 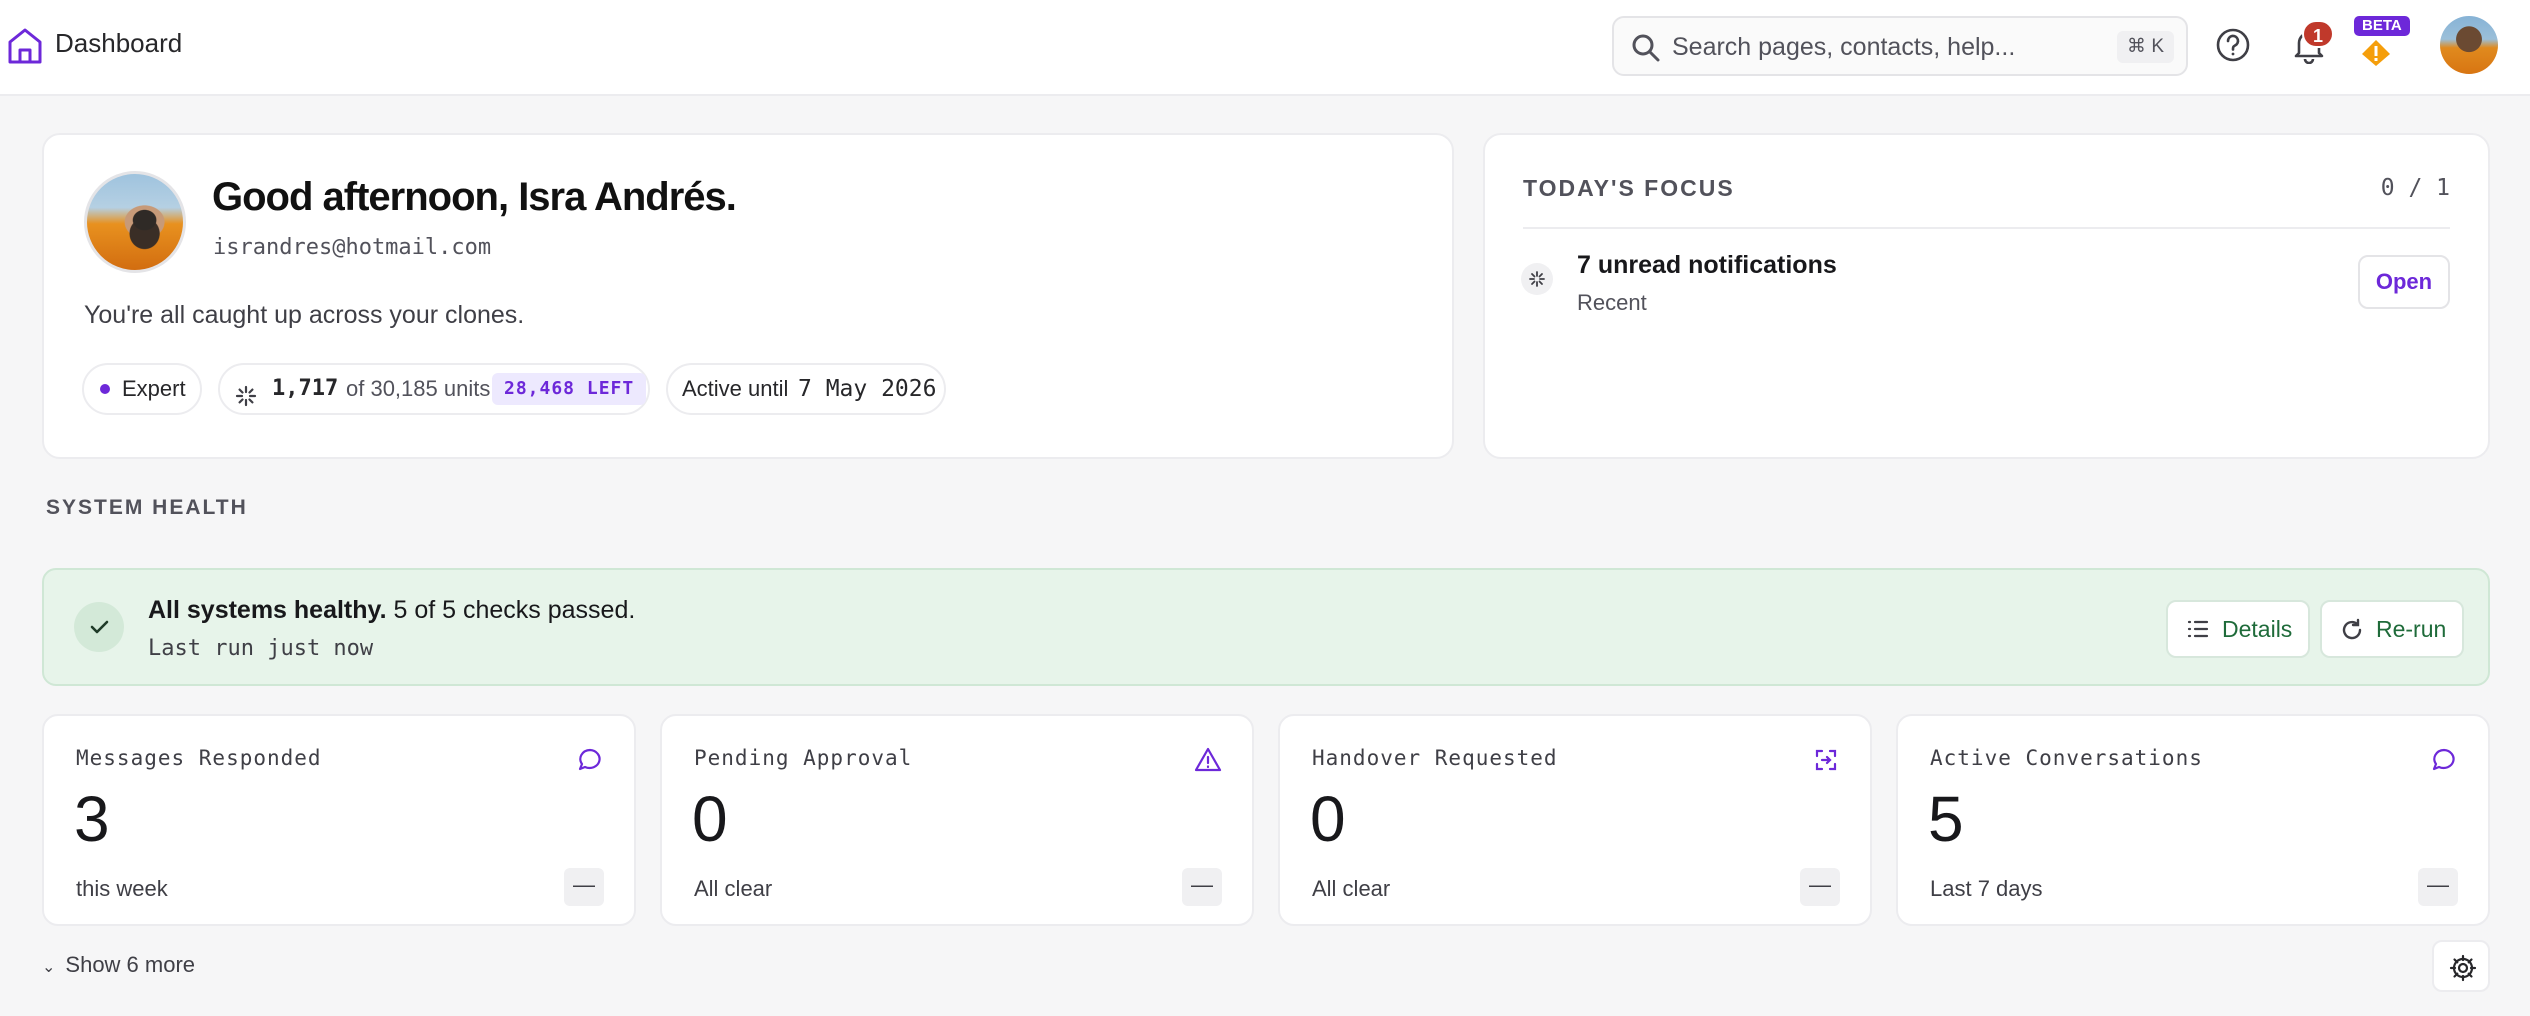 I want to click on stat-label: Pending Approval, so click(x=803, y=758).